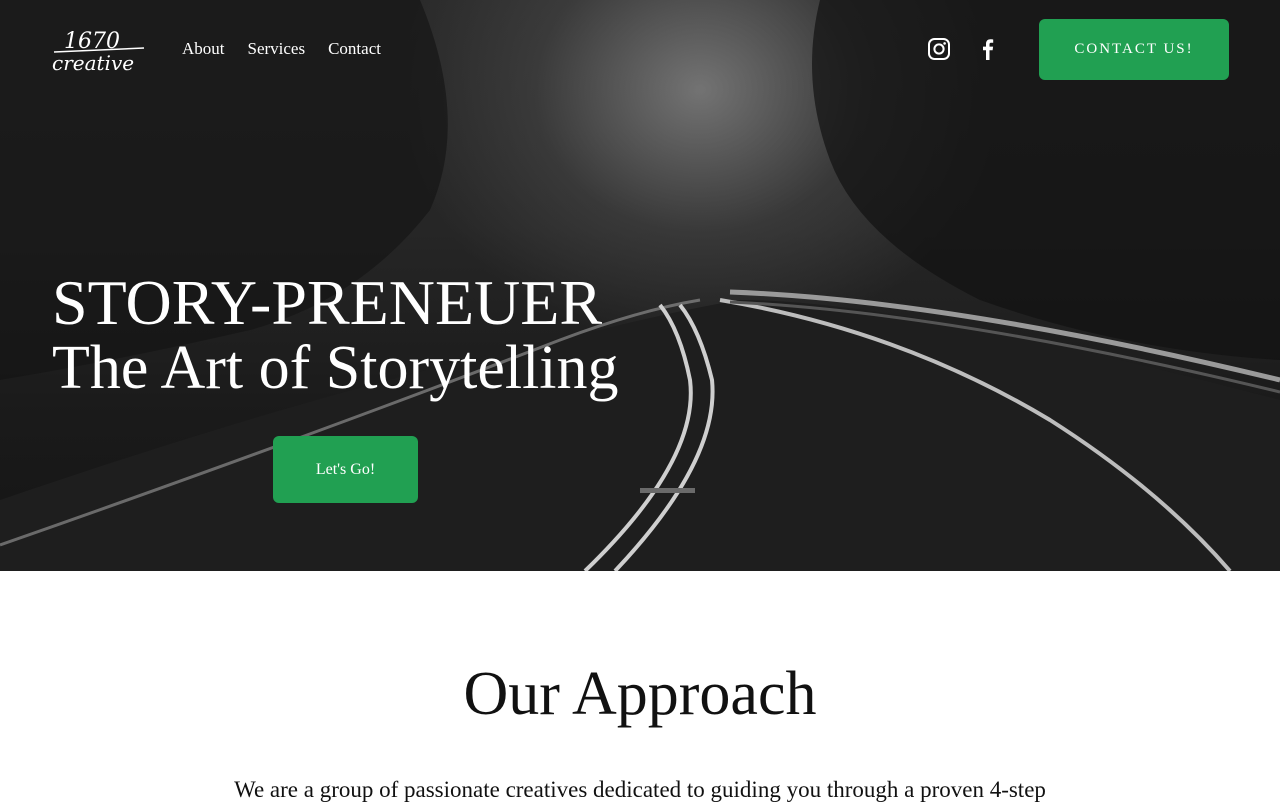  I want to click on nav-link-services: Services, so click(277, 49).